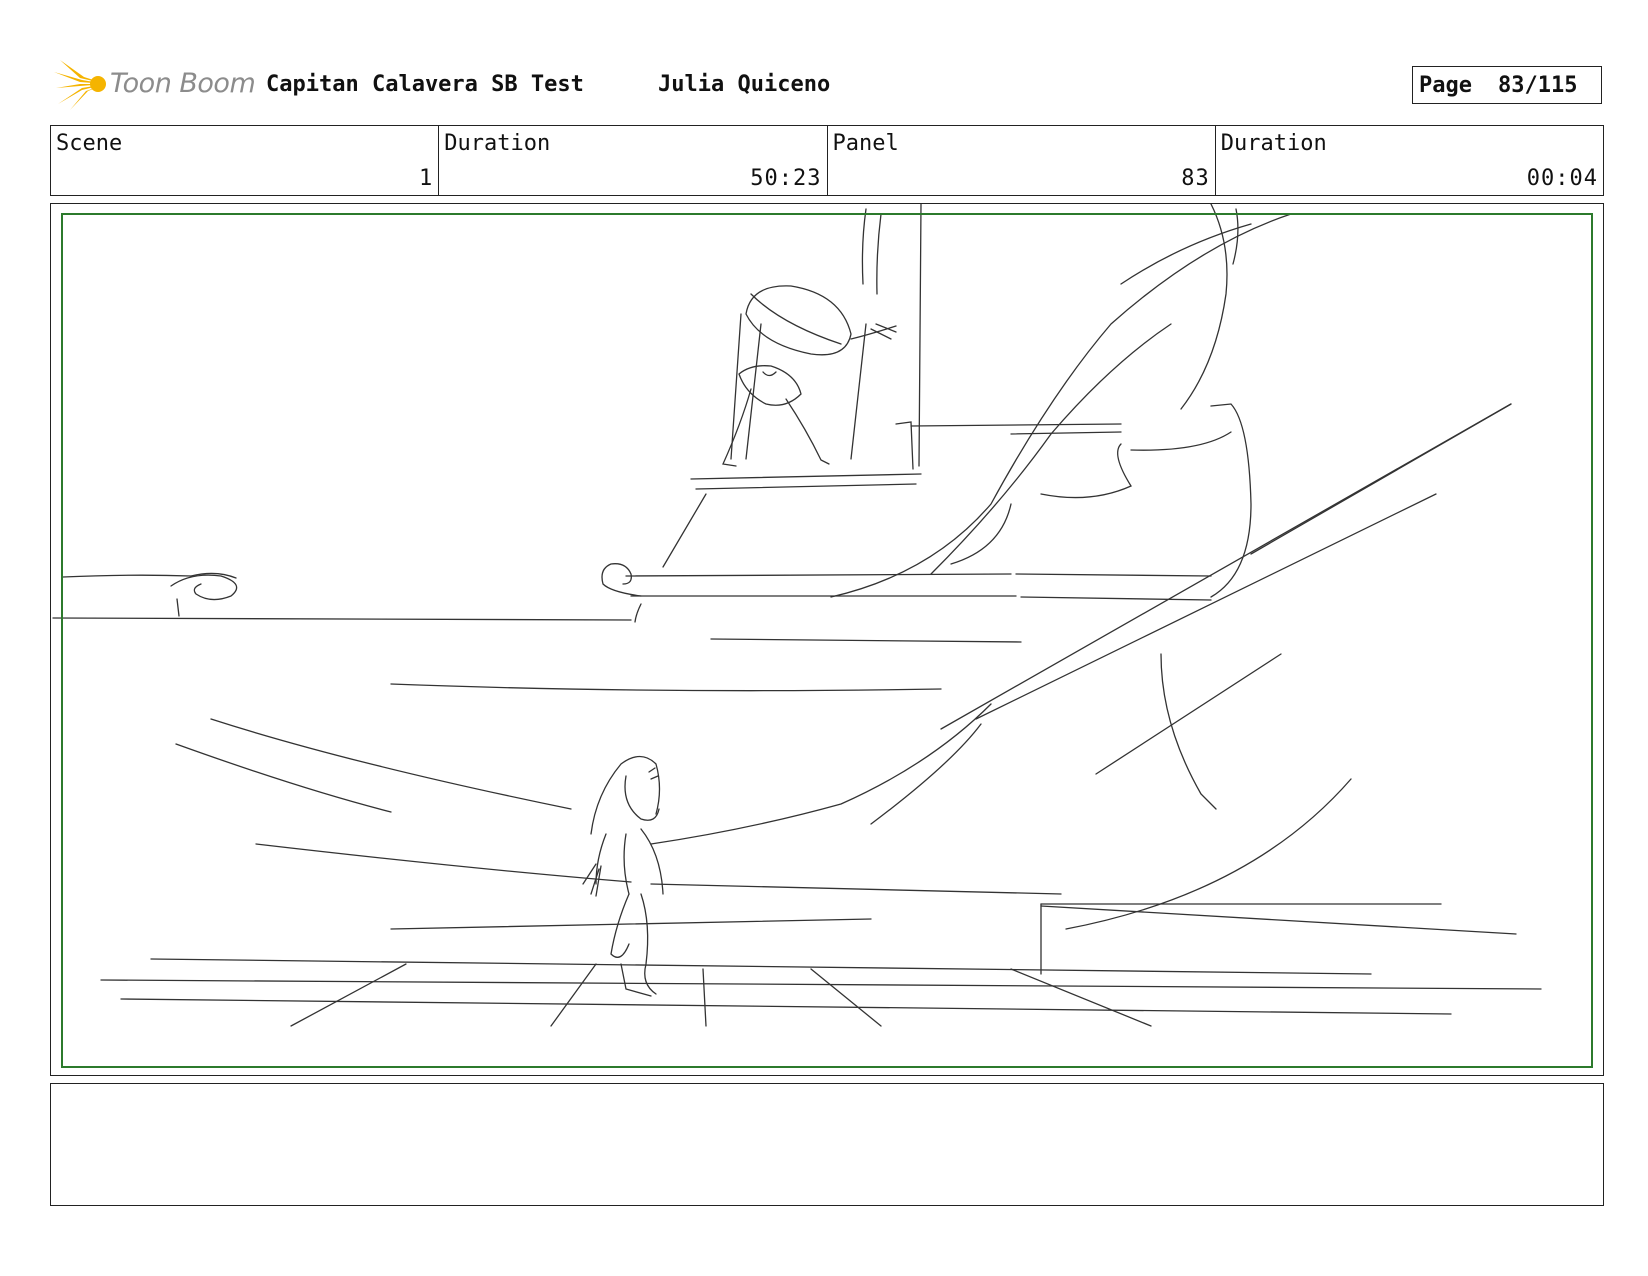  I want to click on toon-boom-logo: Toon Boom, so click(155, 84).